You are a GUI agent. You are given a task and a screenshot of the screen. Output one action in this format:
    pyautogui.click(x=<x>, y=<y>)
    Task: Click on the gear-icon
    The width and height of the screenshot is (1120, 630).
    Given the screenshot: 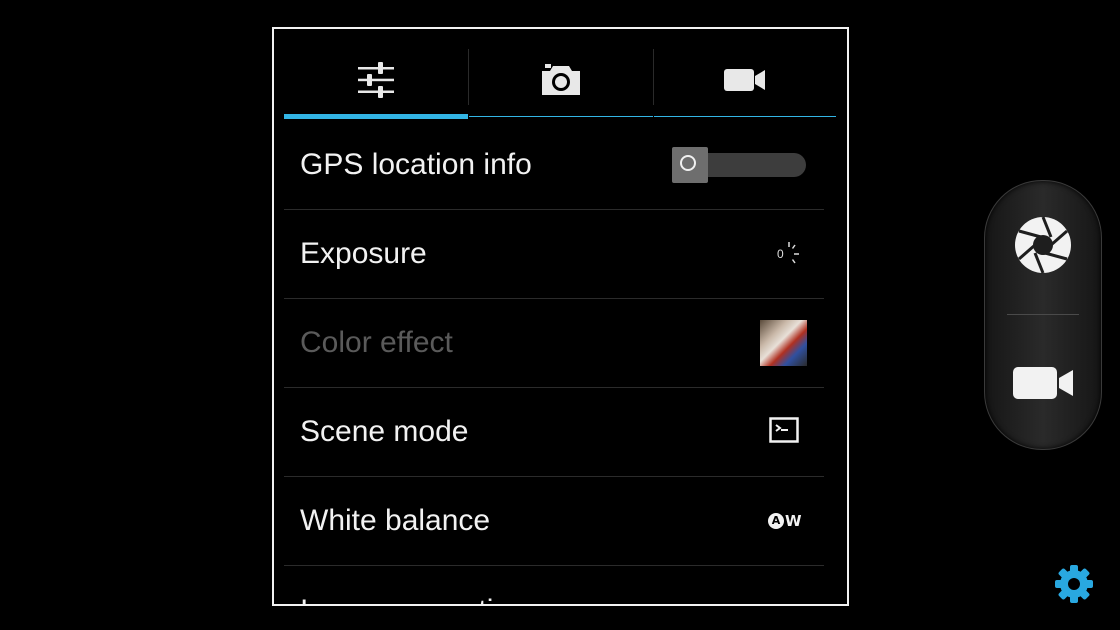 What is the action you would take?
    pyautogui.click(x=1074, y=587)
    